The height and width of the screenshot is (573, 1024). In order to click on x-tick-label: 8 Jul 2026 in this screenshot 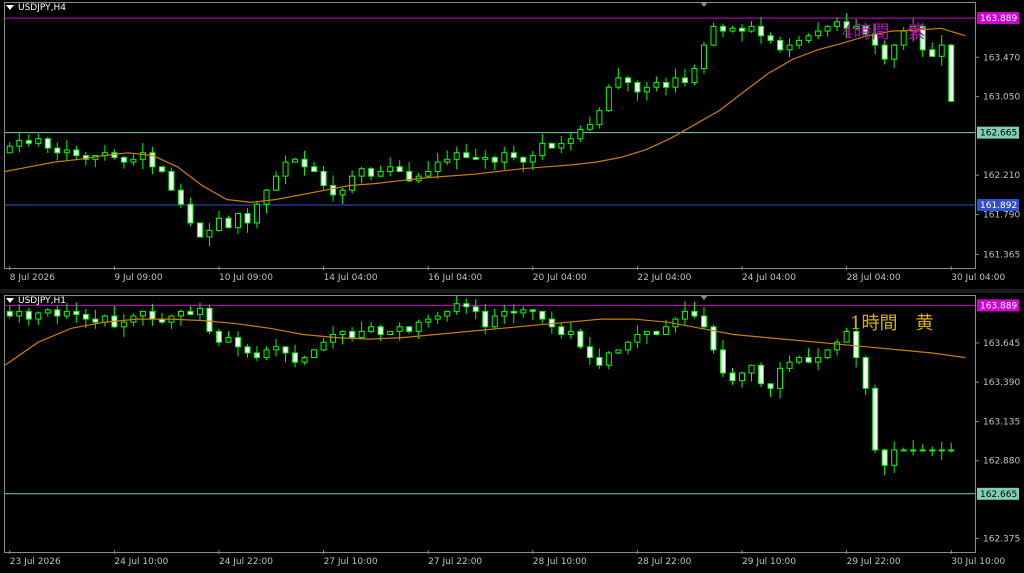, I will do `click(32, 278)`.